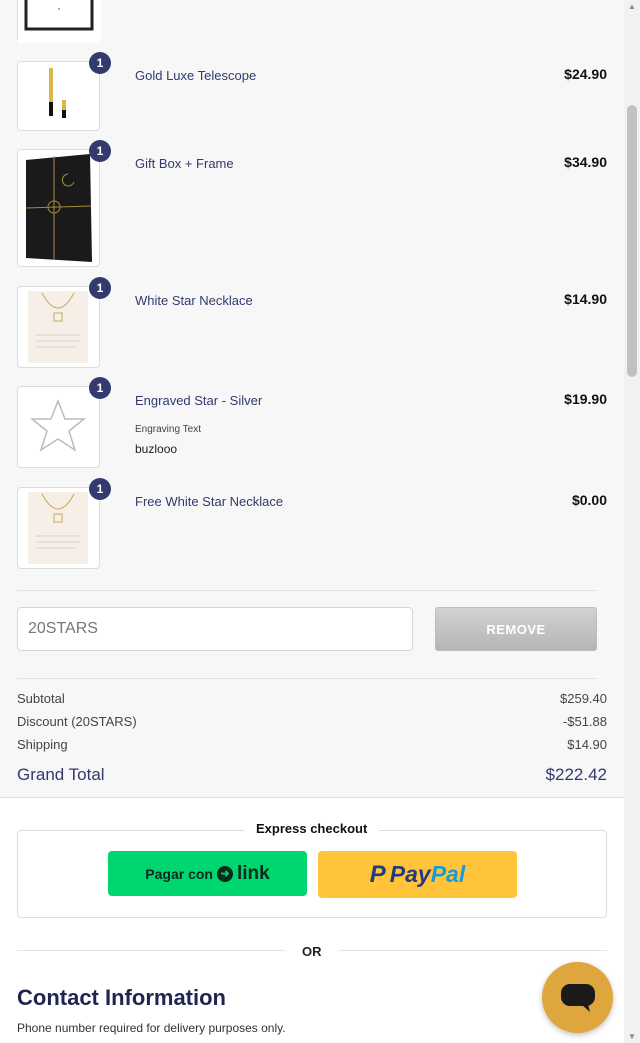  I want to click on item-name: White Star Necklace, so click(194, 300).